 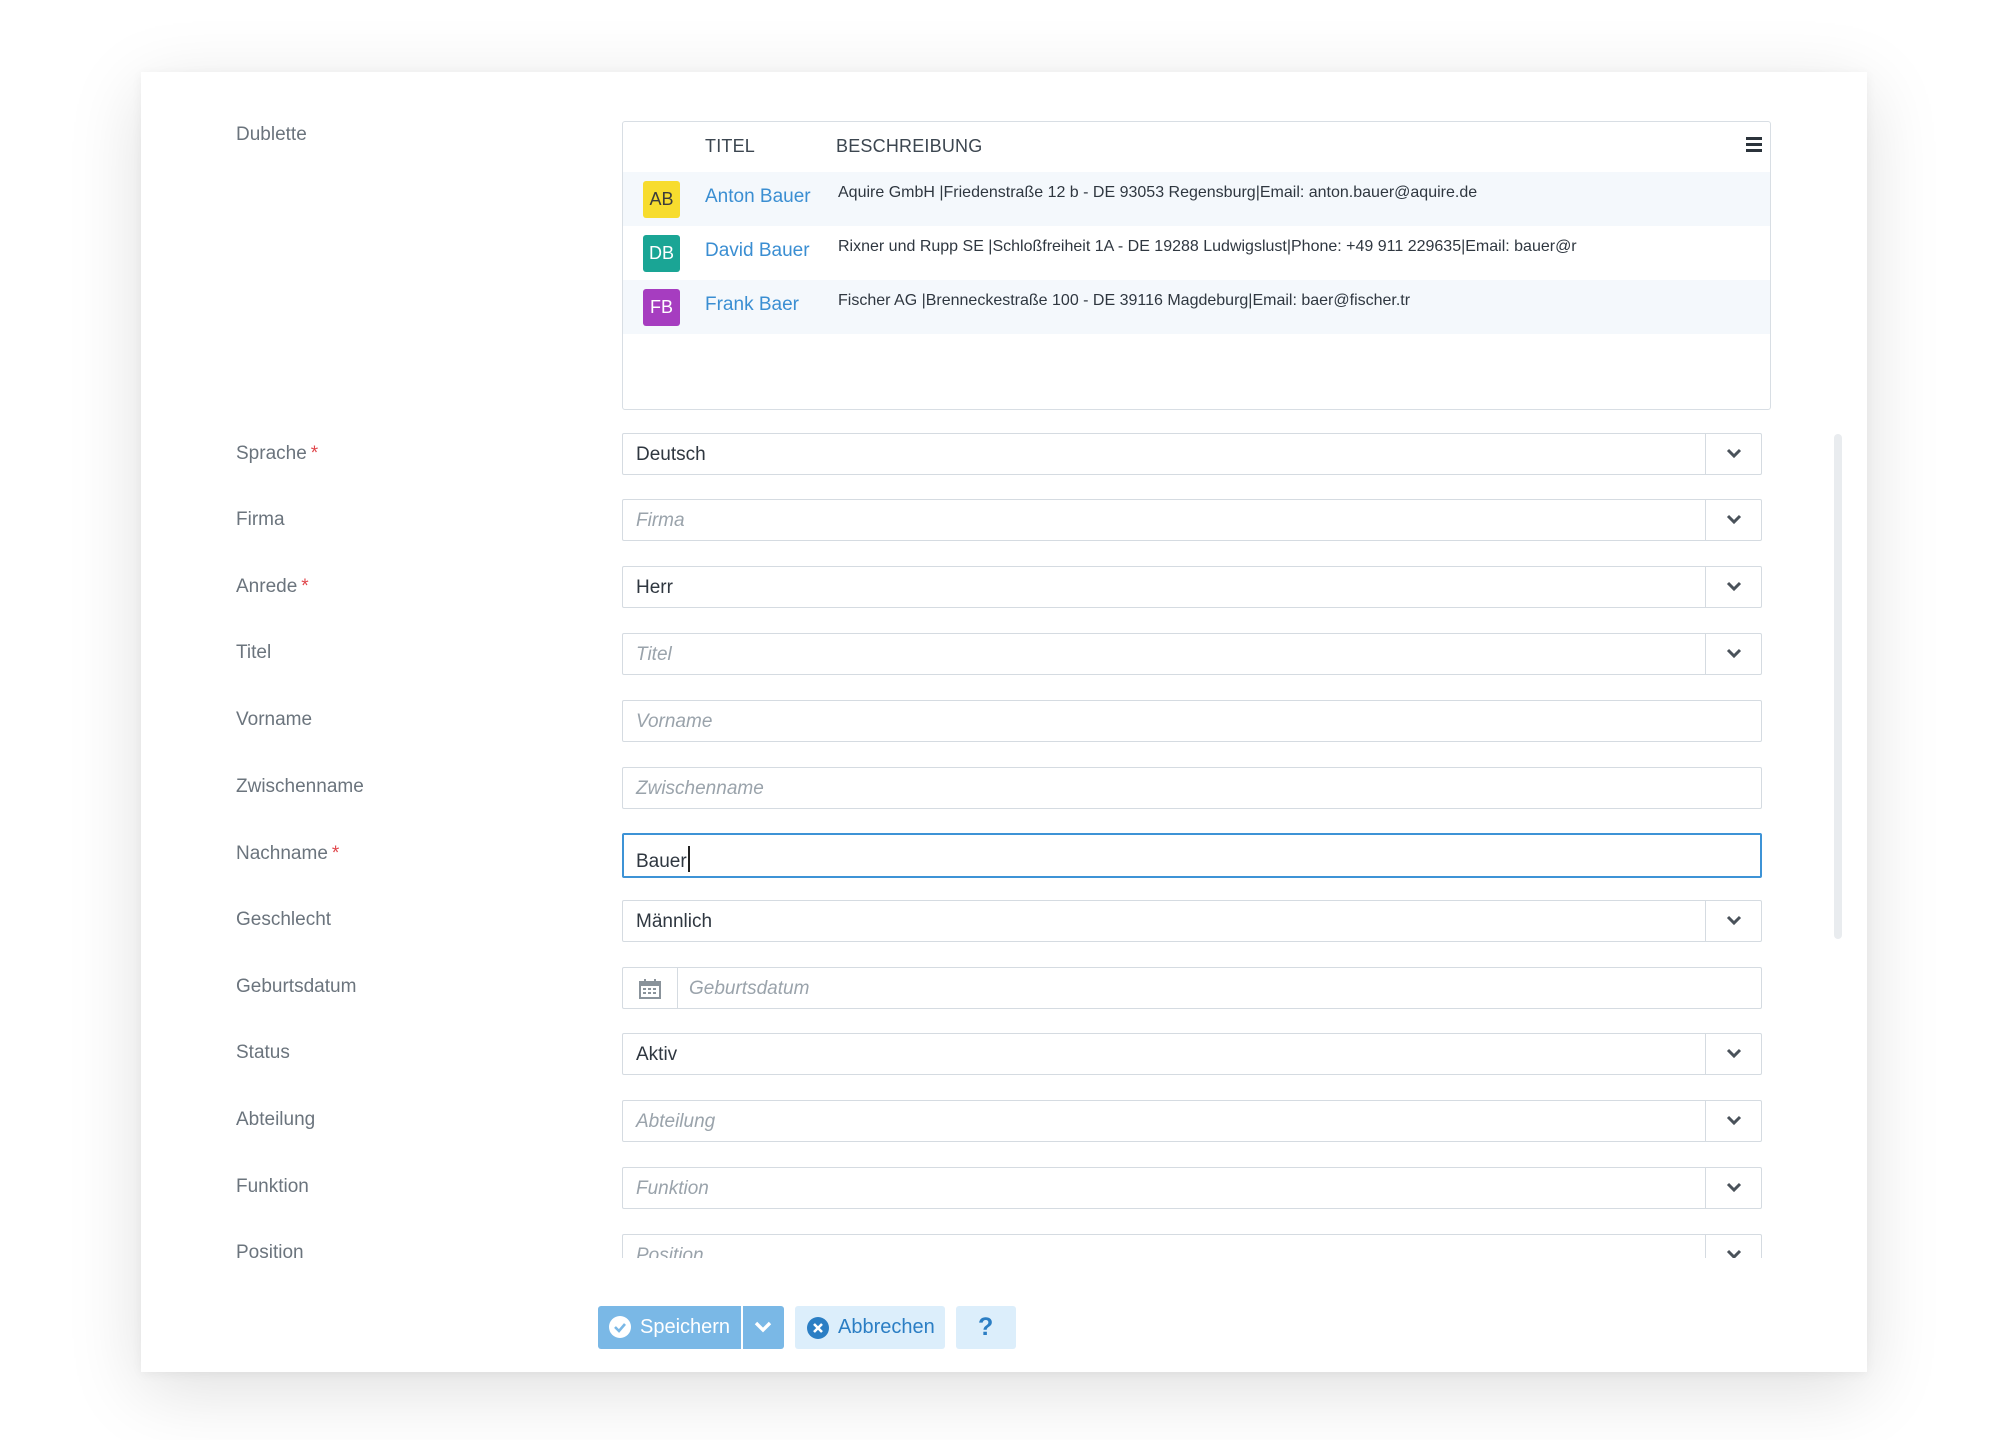 What do you see at coordinates (670, 1251) in the screenshot?
I see `position-placeholder: Position` at bounding box center [670, 1251].